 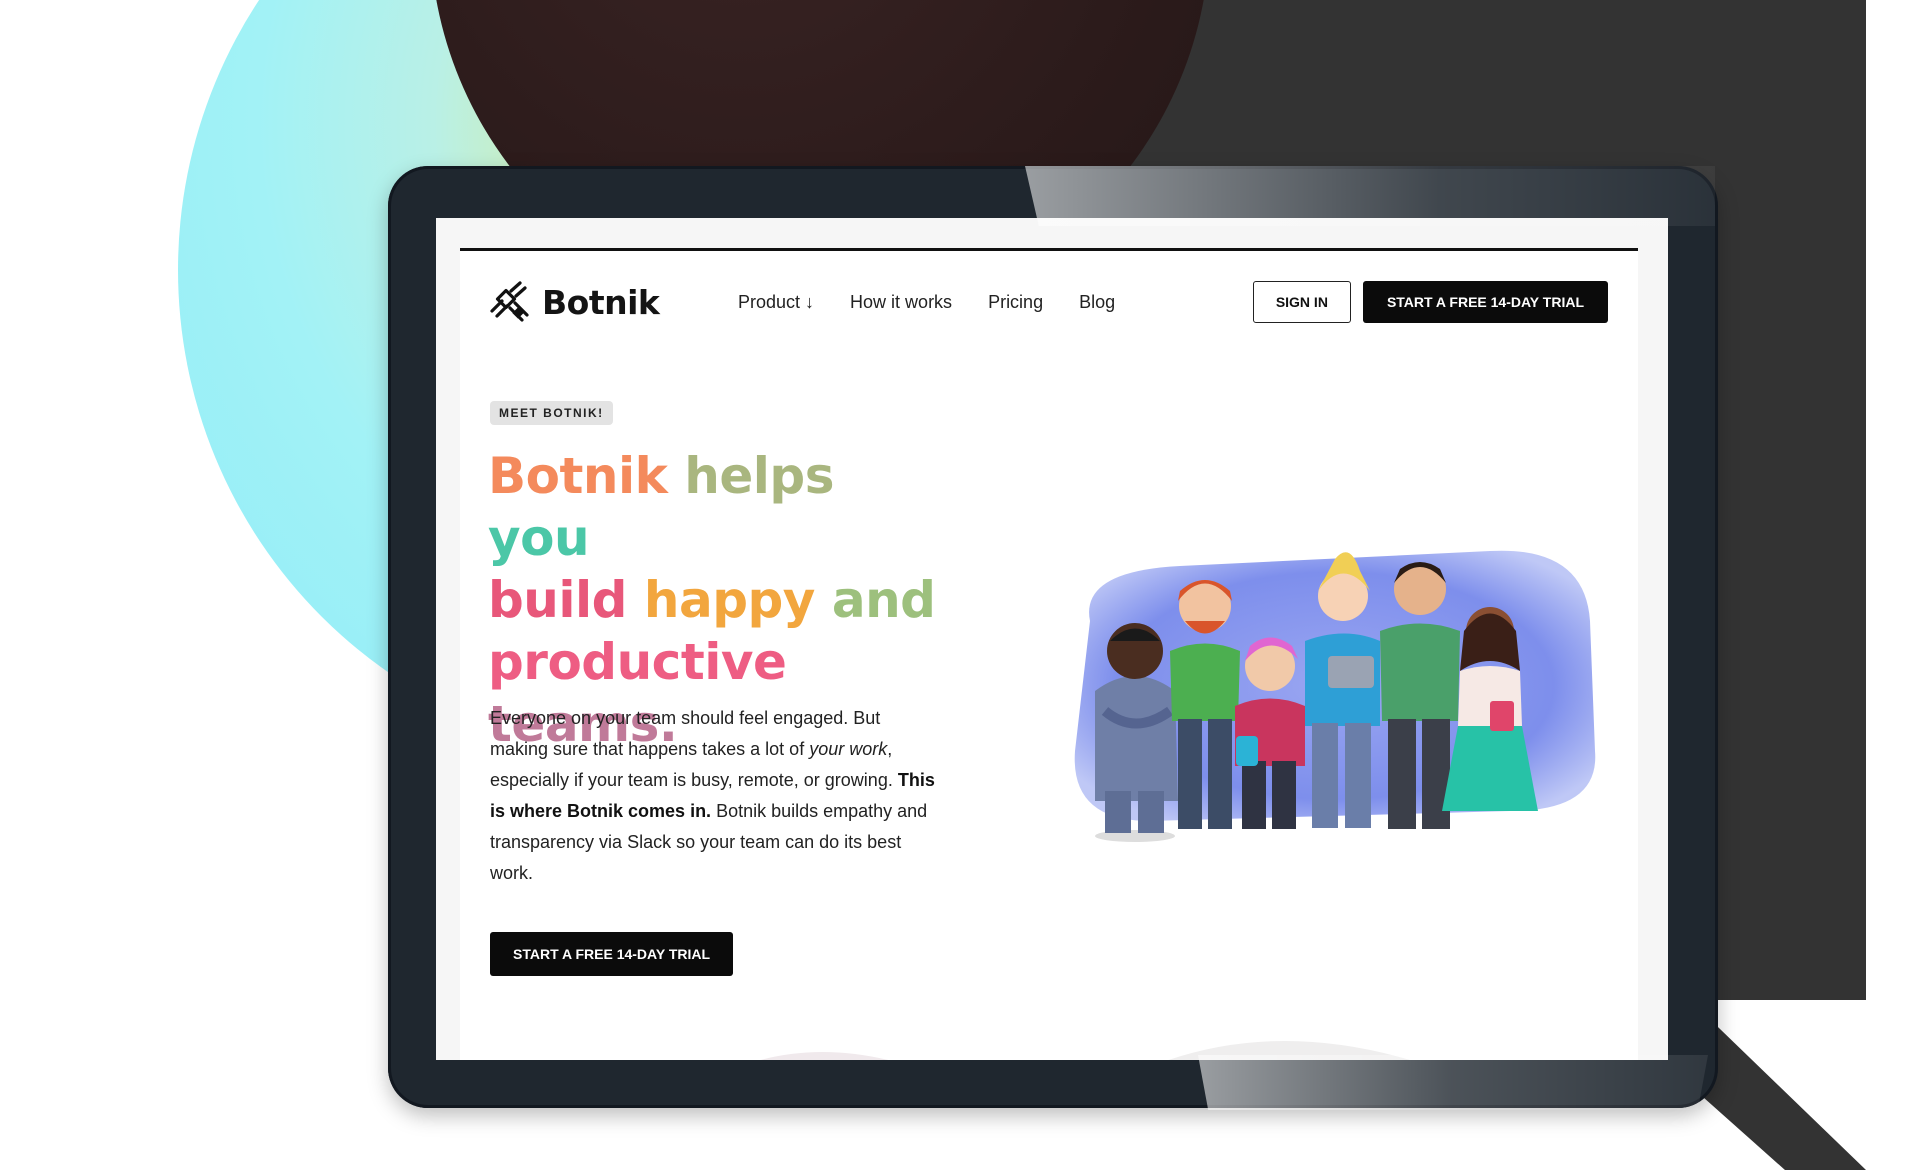 I want to click on team-people-illustration, so click(x=1335, y=696).